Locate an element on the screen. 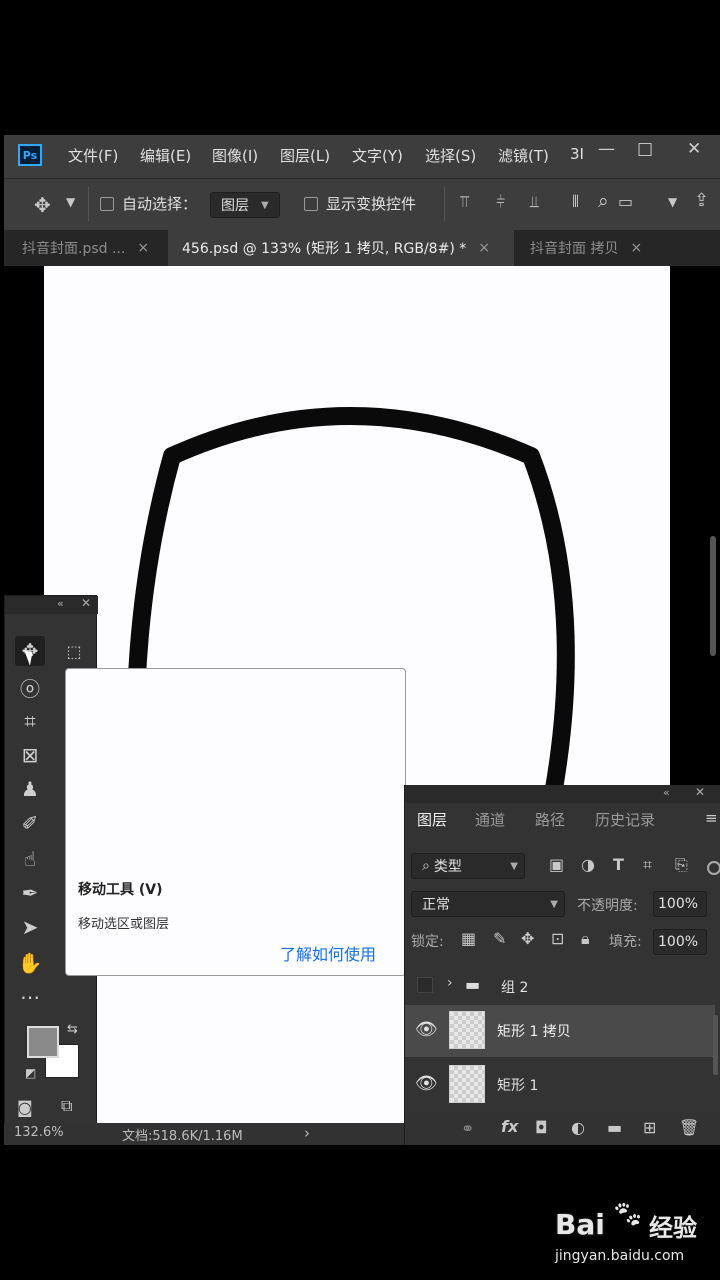 This screenshot has height=1280, width=720. search-icon: ⌕ is located at coordinates (603, 201).